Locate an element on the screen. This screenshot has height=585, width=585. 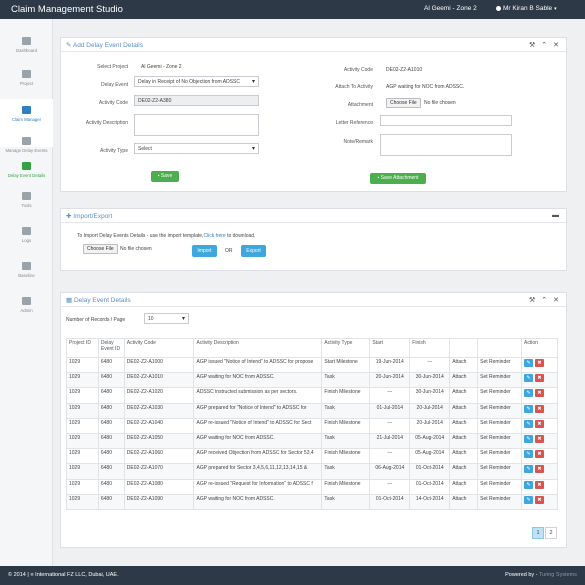
import-choose-file-button: Choose File is located at coordinates (100, 249).